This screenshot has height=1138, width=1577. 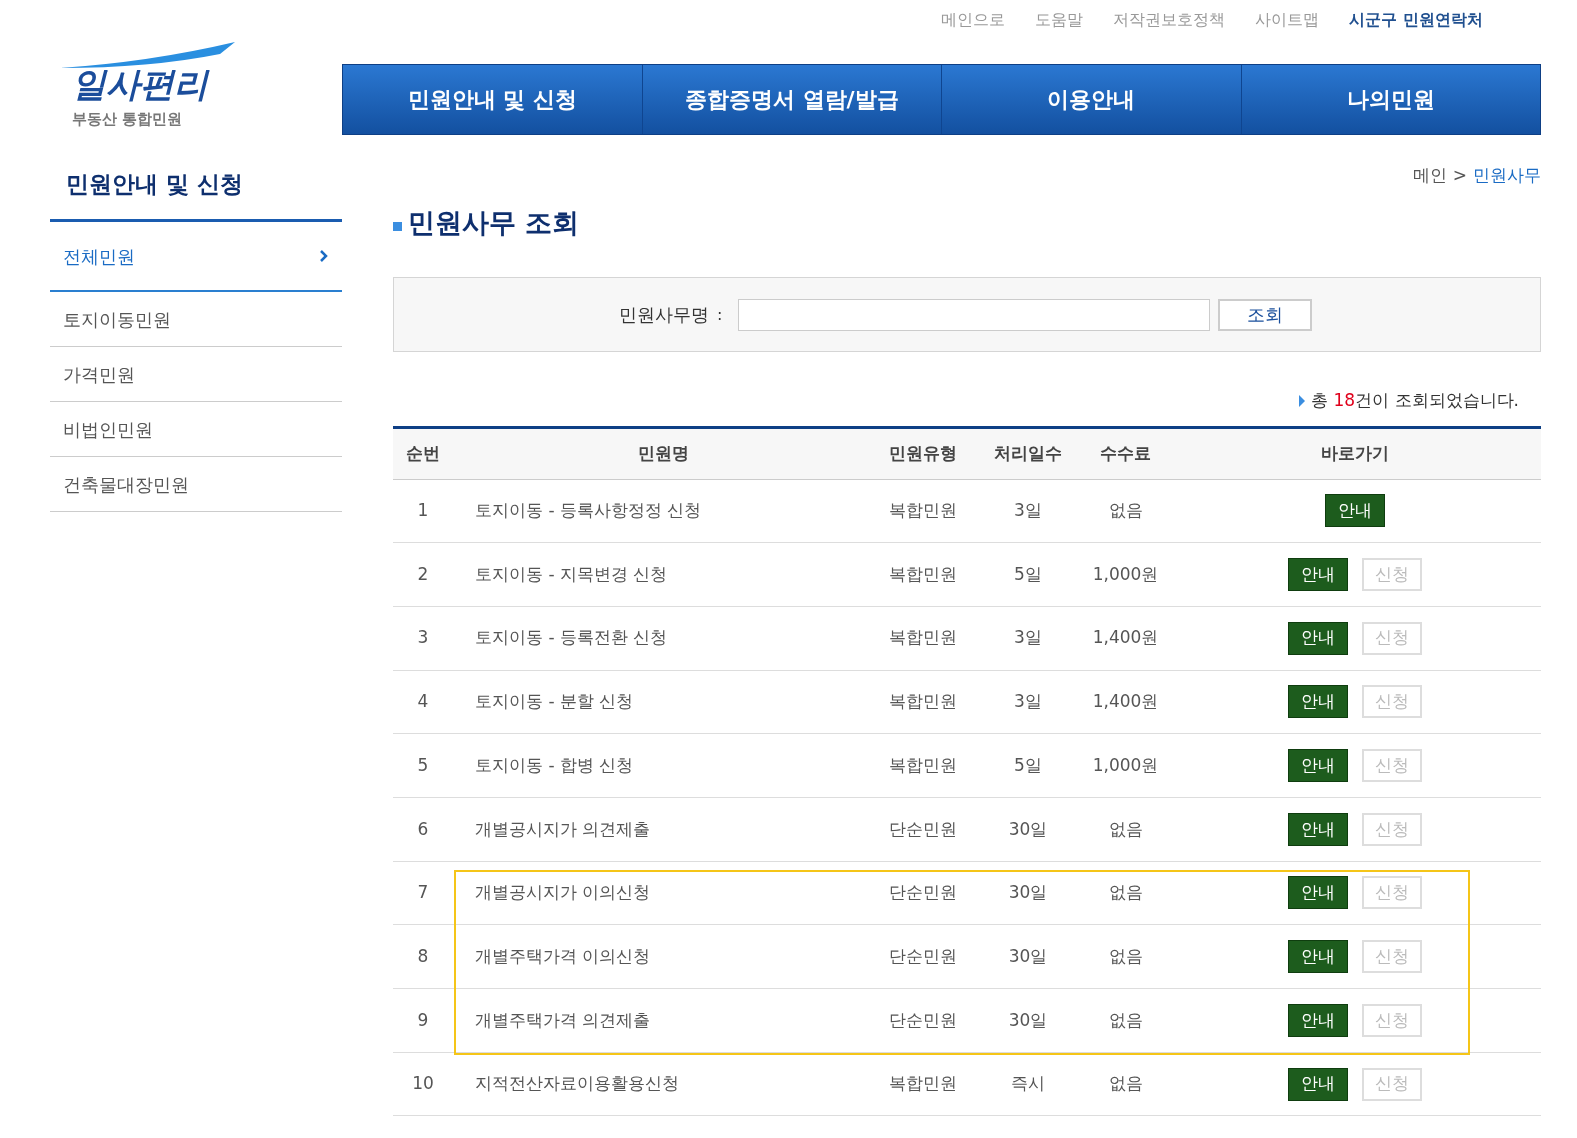 I want to click on breadcrumb-link: 메인, so click(x=1429, y=176).